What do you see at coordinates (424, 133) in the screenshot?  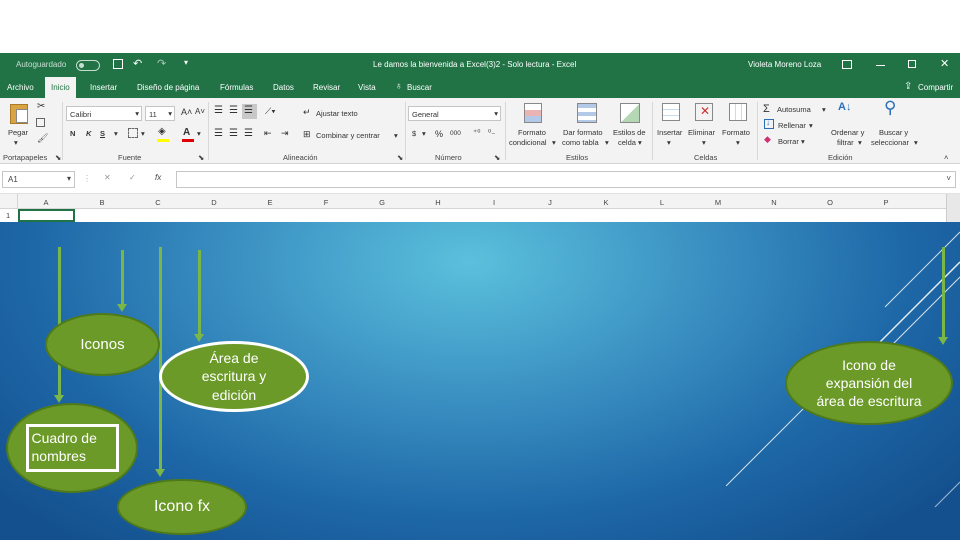 I see `currency-dropdown-icon: ▾` at bounding box center [424, 133].